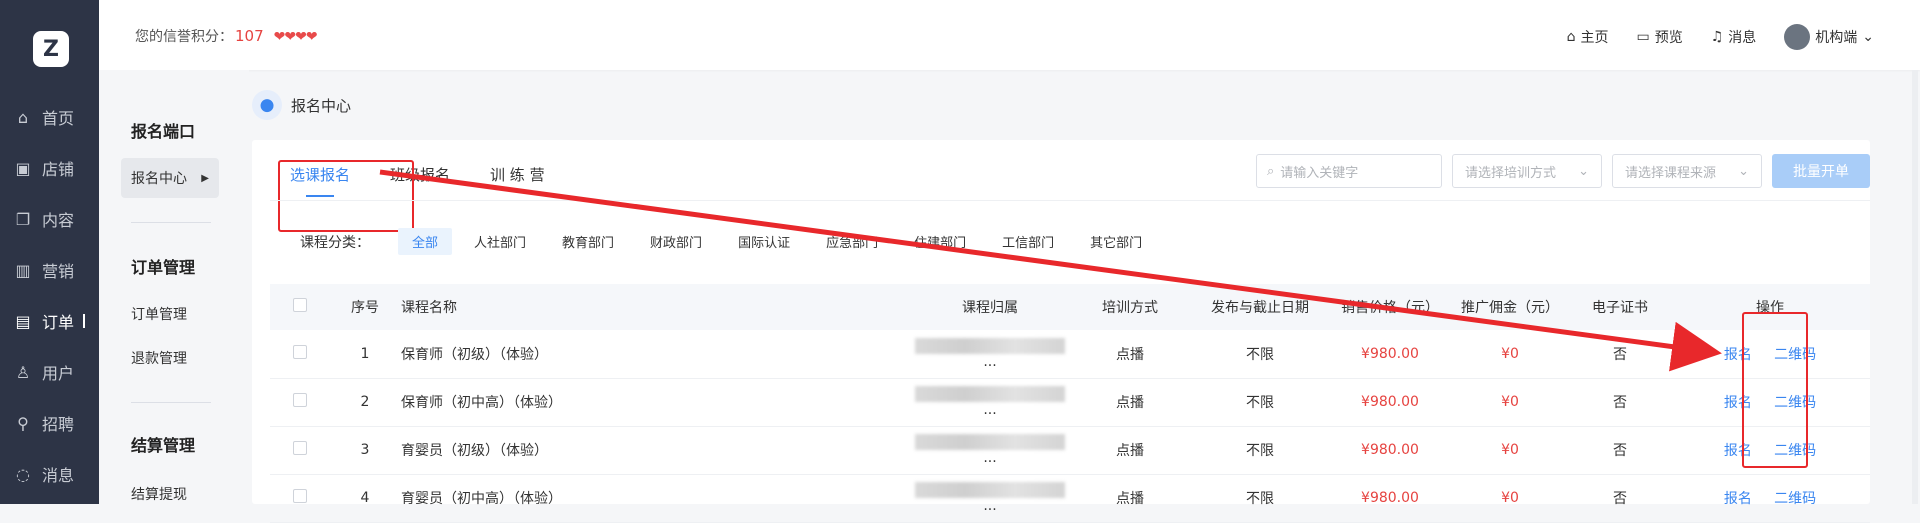  What do you see at coordinates (320, 180) in the screenshot?
I see `tab-course-enroll: 选课报名` at bounding box center [320, 180].